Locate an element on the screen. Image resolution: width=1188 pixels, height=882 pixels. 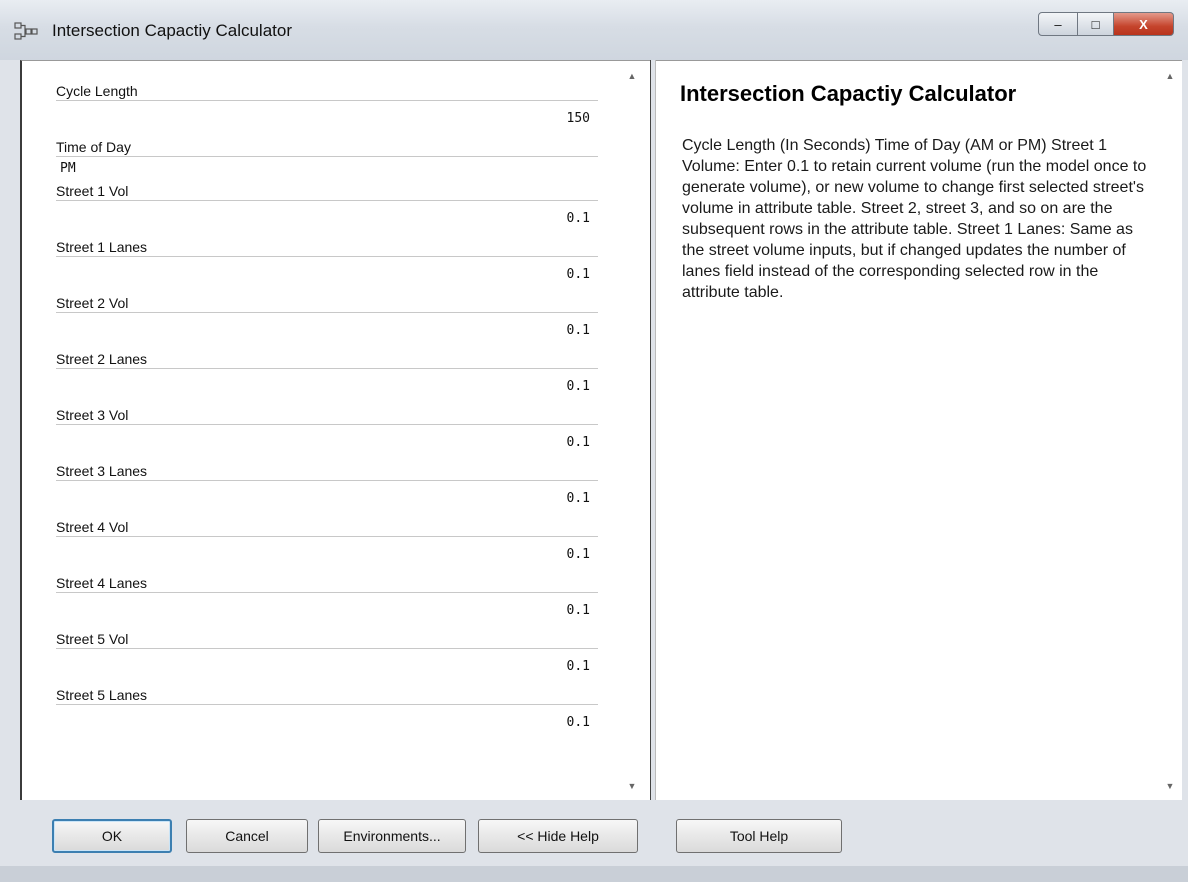
parameter-label: Street 5 Vol is located at coordinates (327, 639).